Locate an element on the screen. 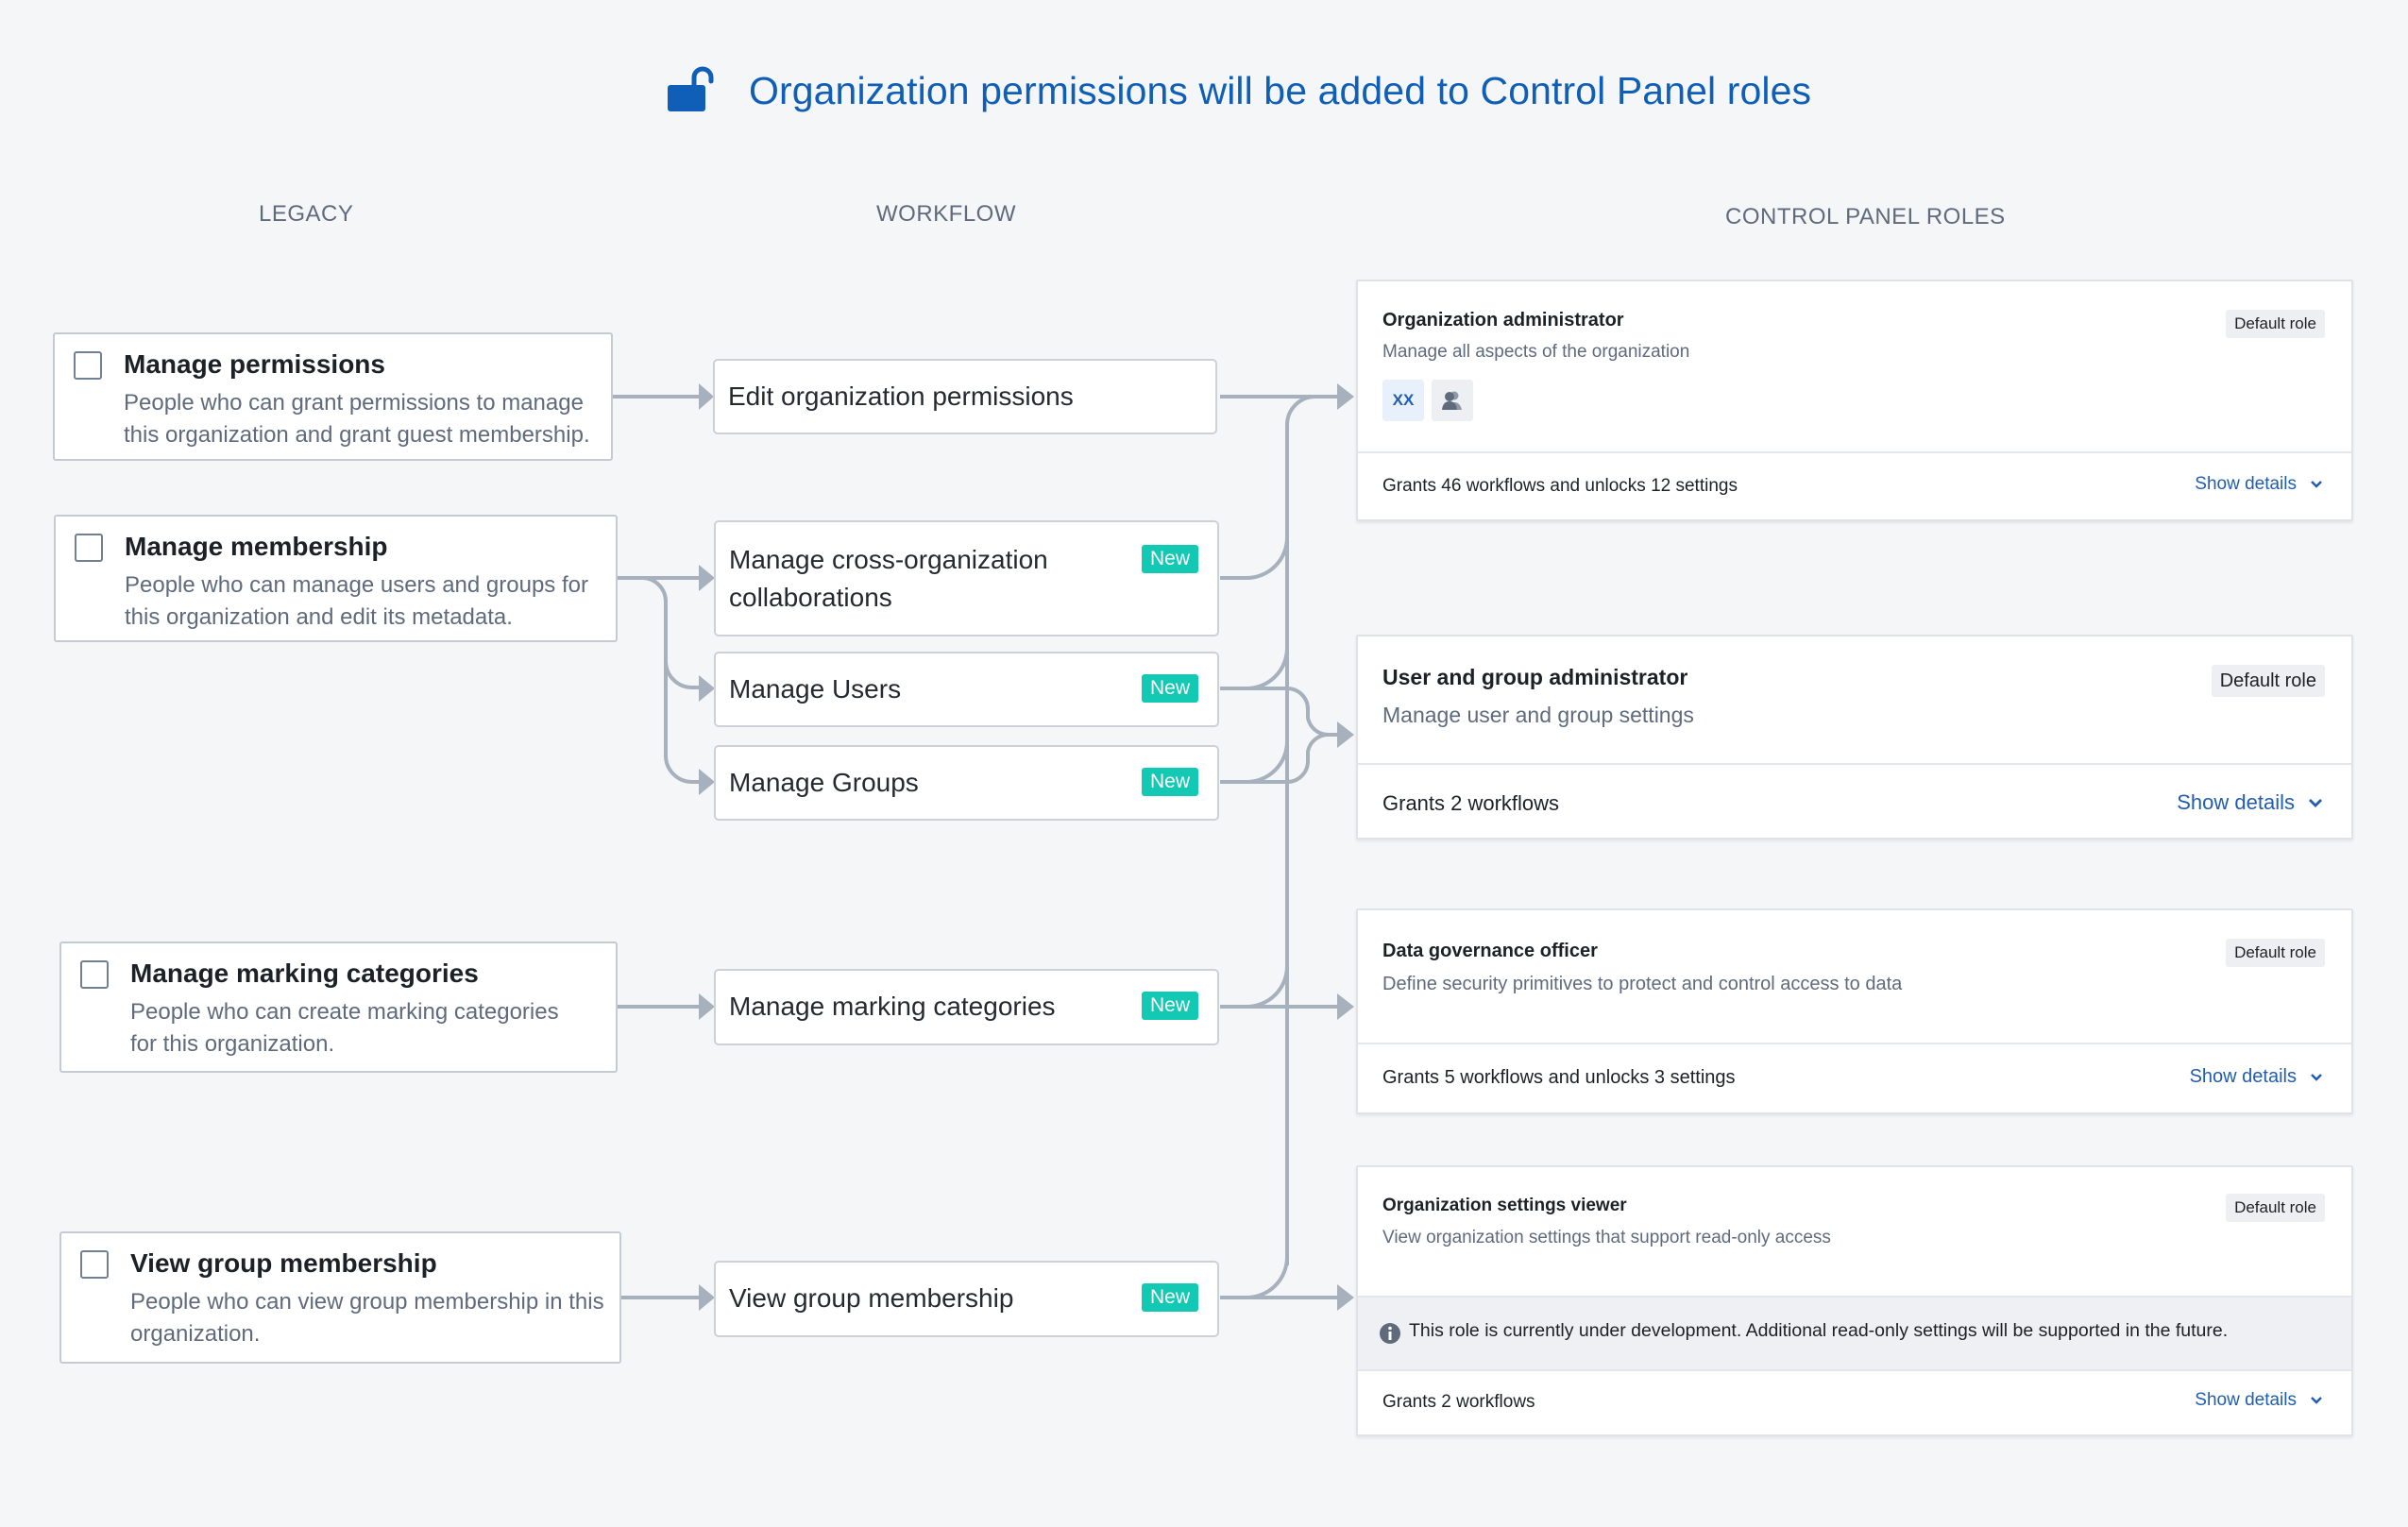  role-name: Organization administrator is located at coordinates (1503, 320).